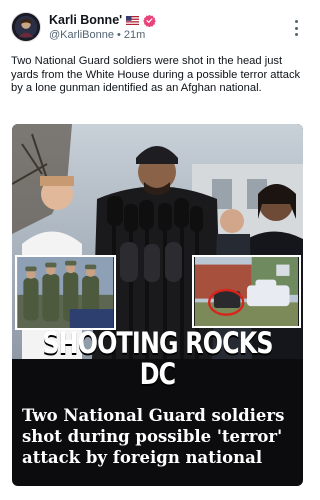 Image resolution: width=320 pixels, height=500 pixels. Describe the element at coordinates (246, 291) in the screenshot. I see `crime-scene-inset-photo` at that location.